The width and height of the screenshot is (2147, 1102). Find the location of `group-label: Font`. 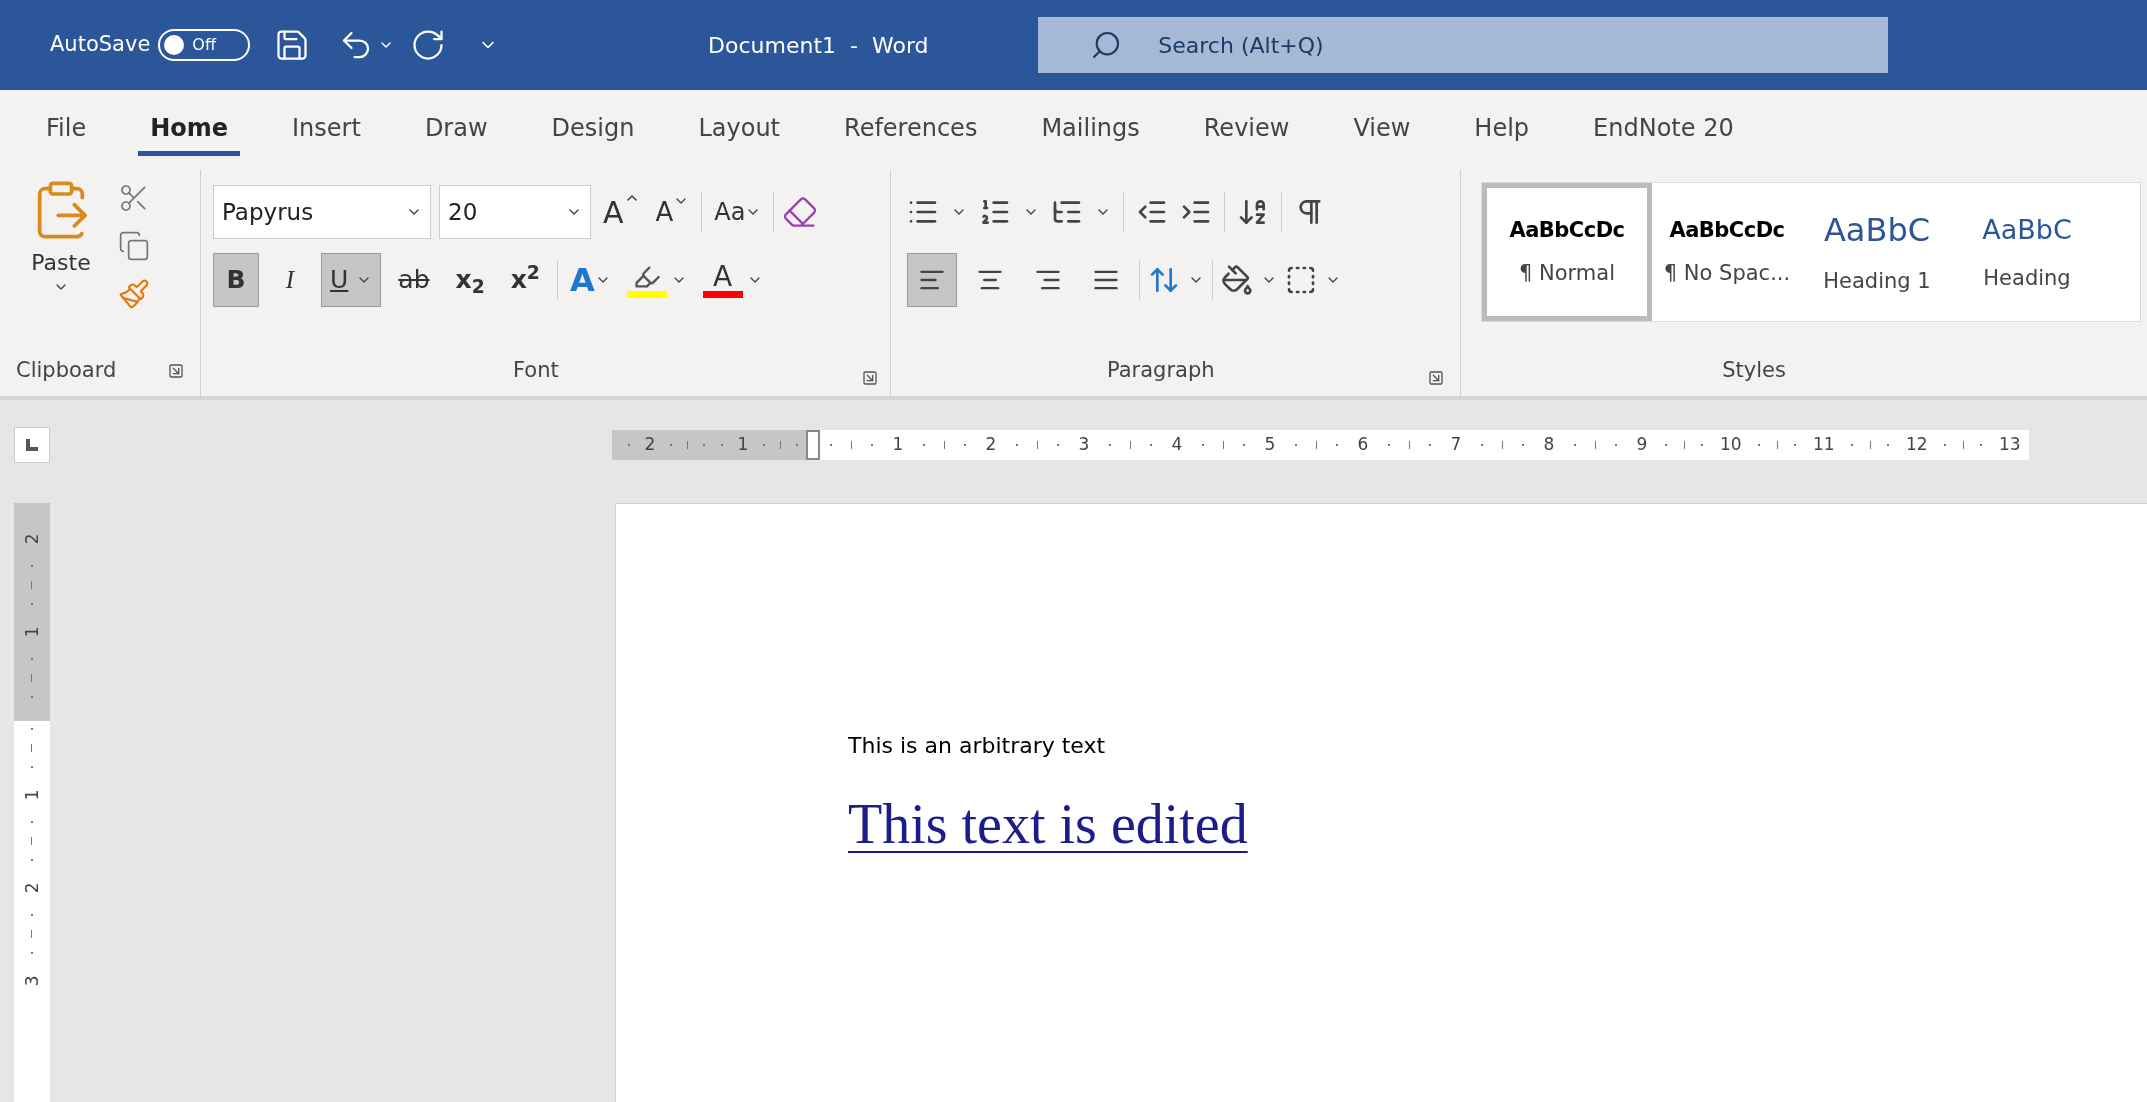

group-label: Font is located at coordinates (536, 370).